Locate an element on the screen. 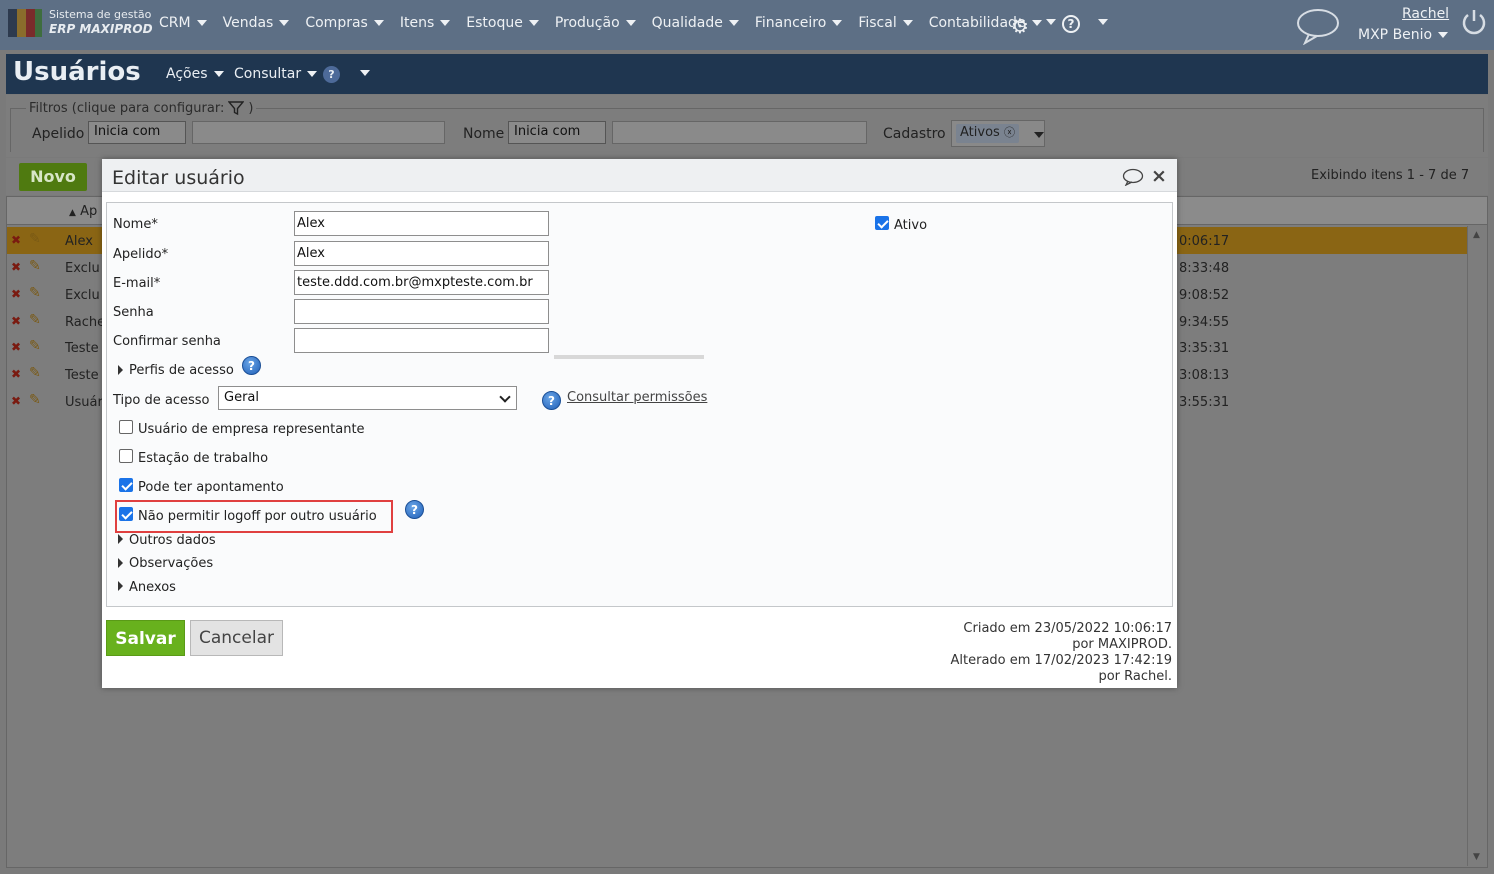  cadastro-filter-label: Cadastro is located at coordinates (914, 134).